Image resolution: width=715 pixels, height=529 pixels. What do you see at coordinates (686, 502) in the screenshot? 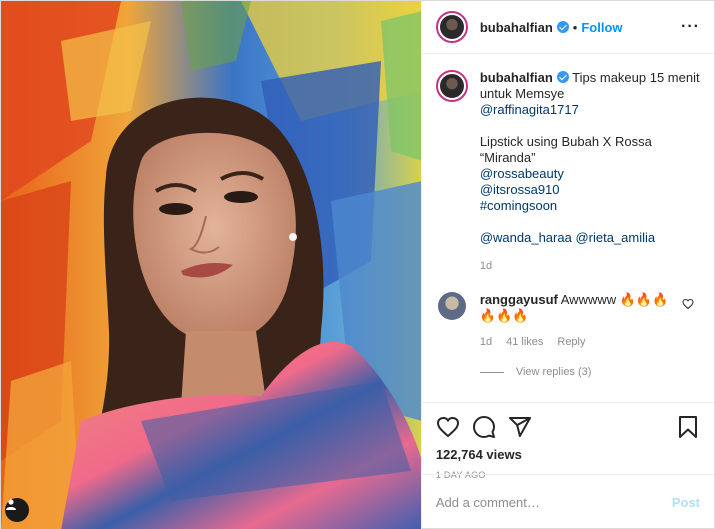
I see `post-comment-button: Post` at bounding box center [686, 502].